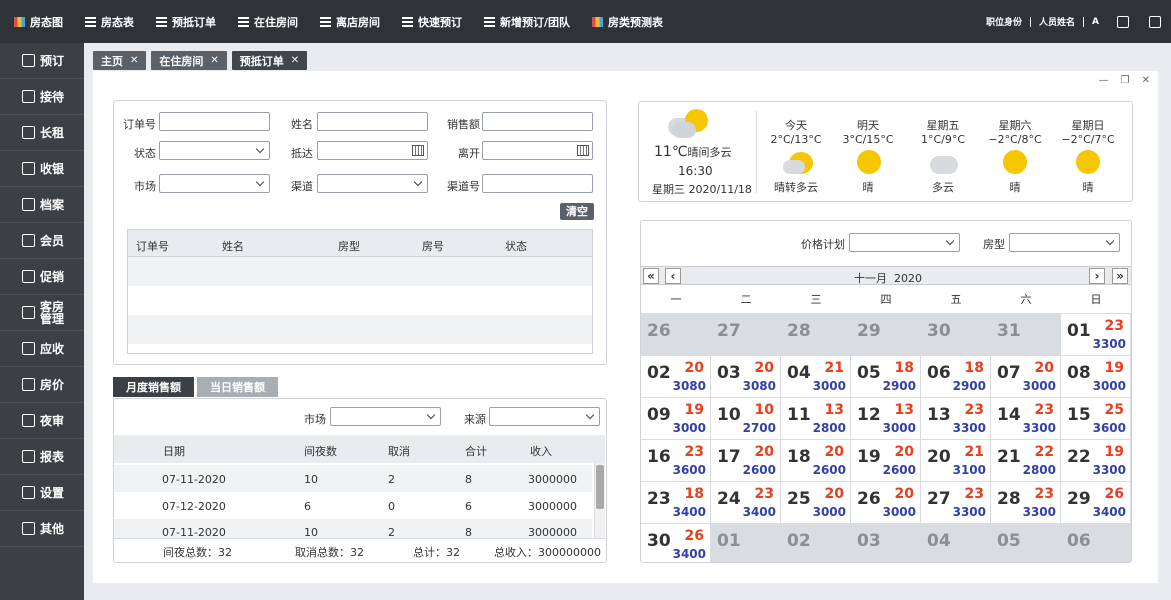  I want to click on calendar-day-cell: 04 21 3000, so click(816, 377).